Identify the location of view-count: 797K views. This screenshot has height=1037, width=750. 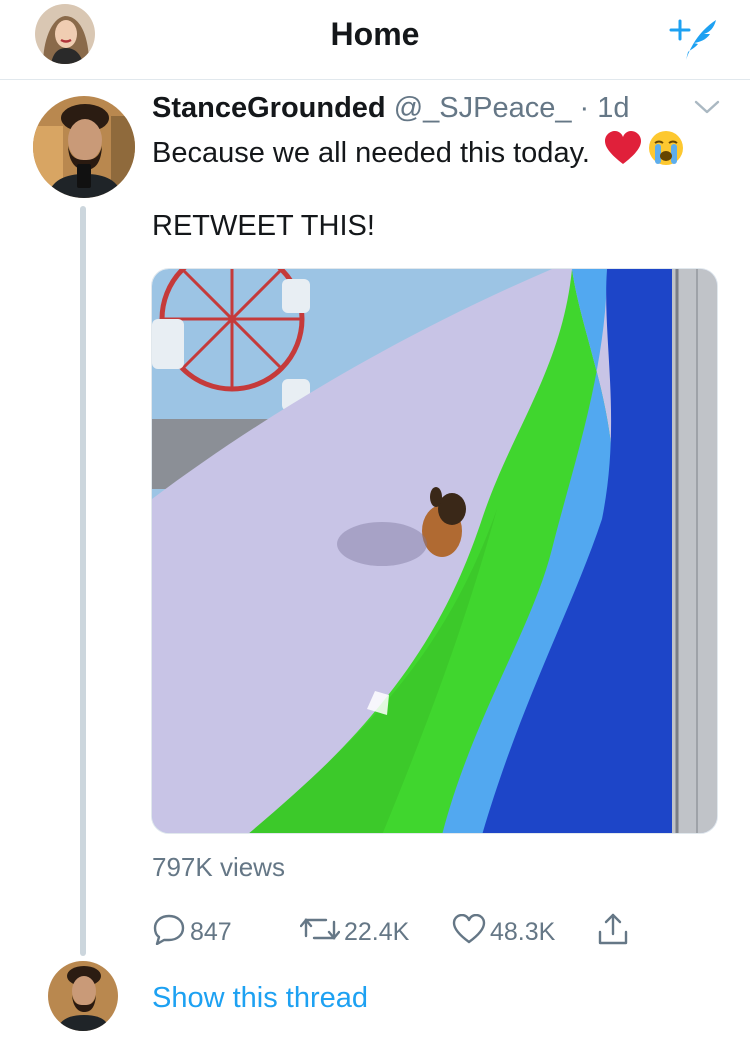
(218, 867).